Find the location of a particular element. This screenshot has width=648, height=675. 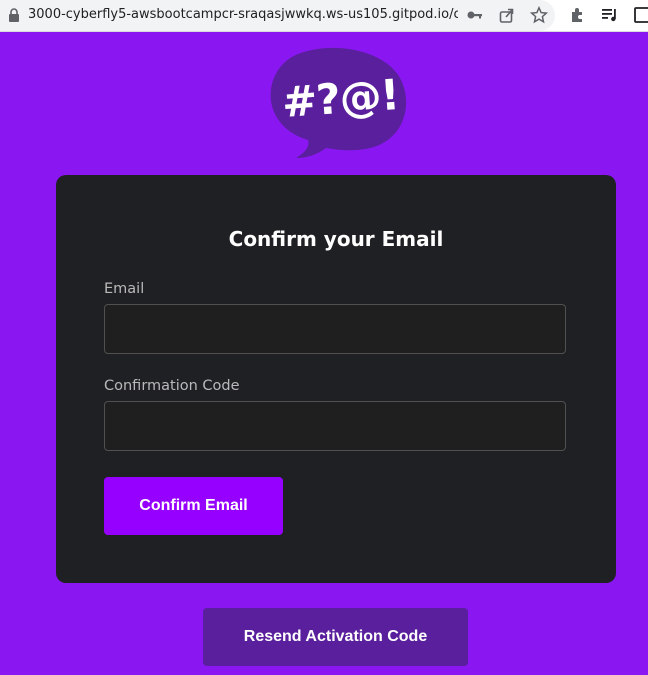

media-control-icon is located at coordinates (610, 15).